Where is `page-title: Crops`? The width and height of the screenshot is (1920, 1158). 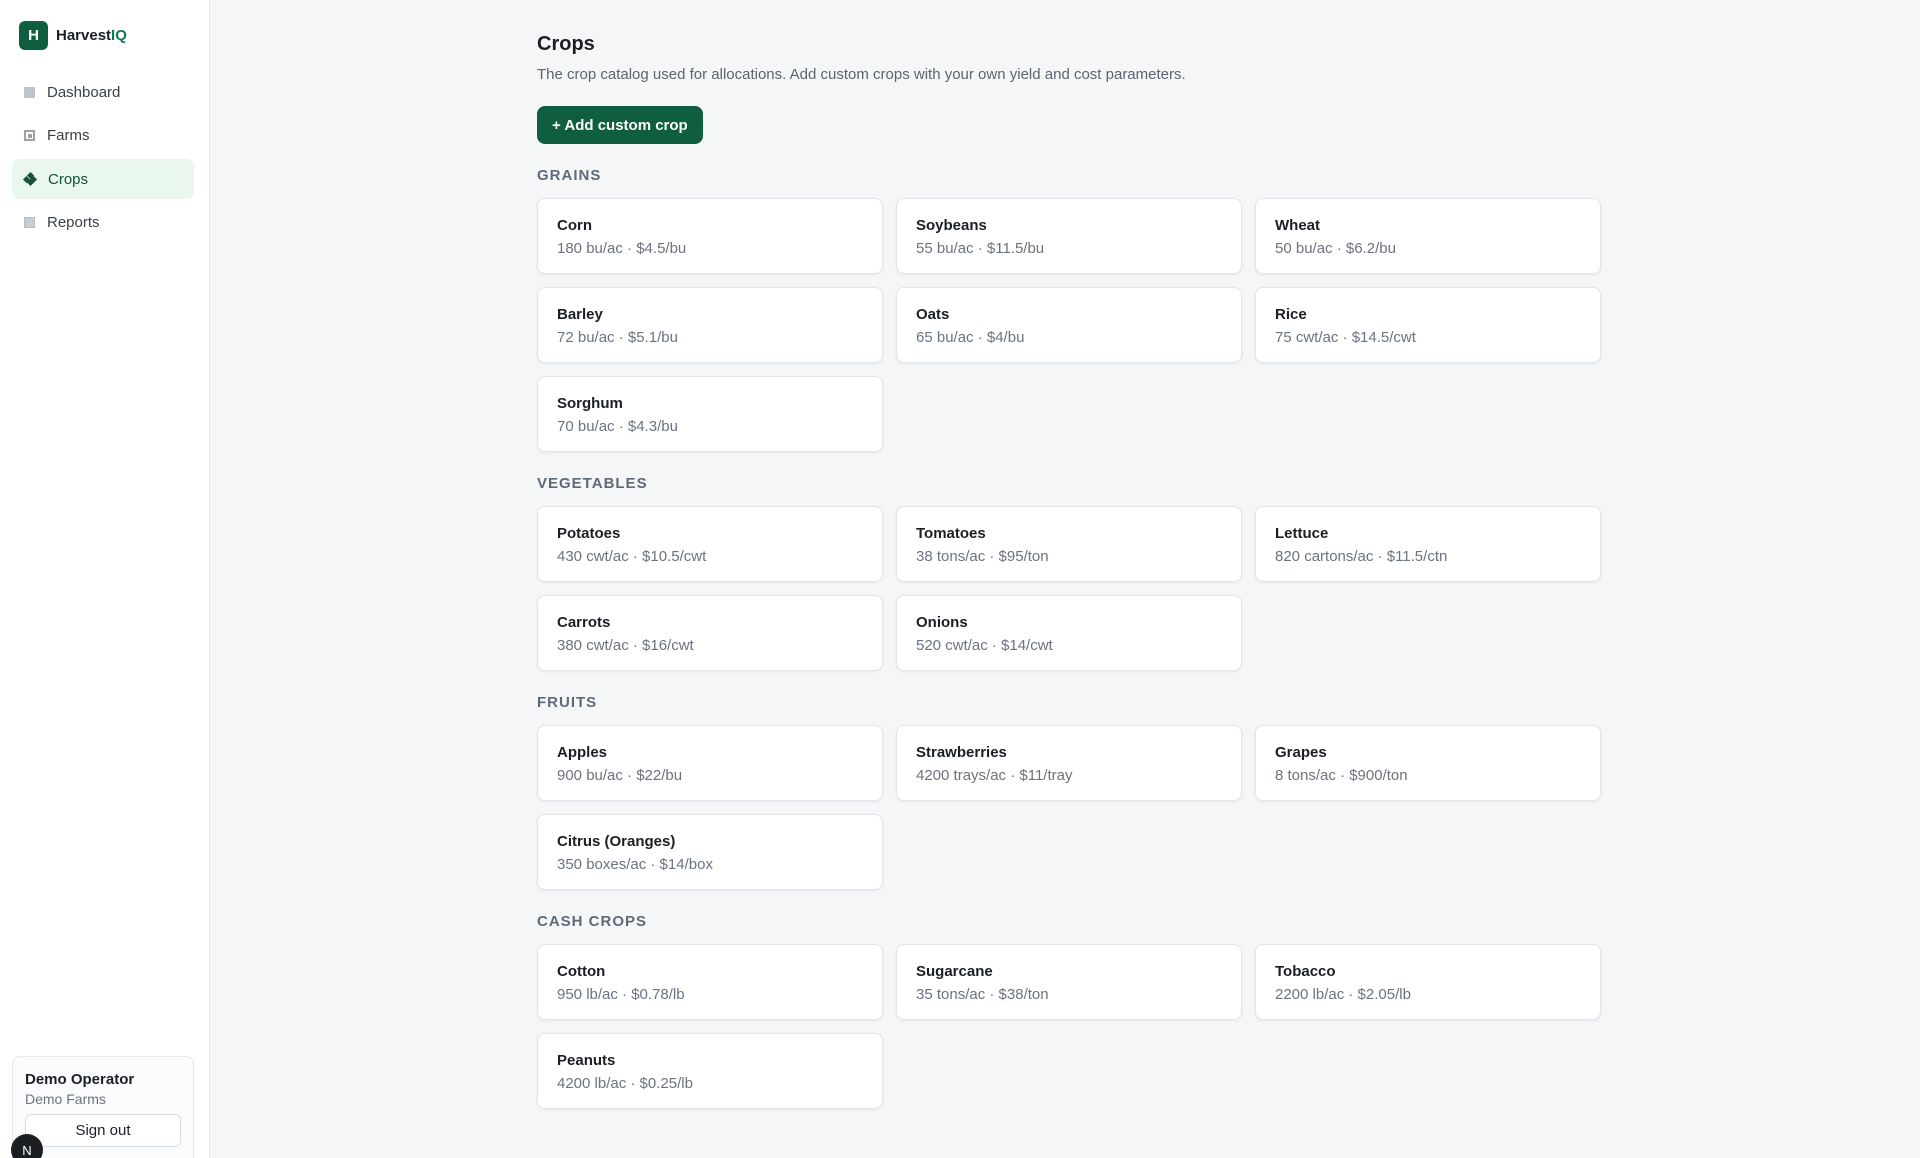 page-title: Crops is located at coordinates (566, 44).